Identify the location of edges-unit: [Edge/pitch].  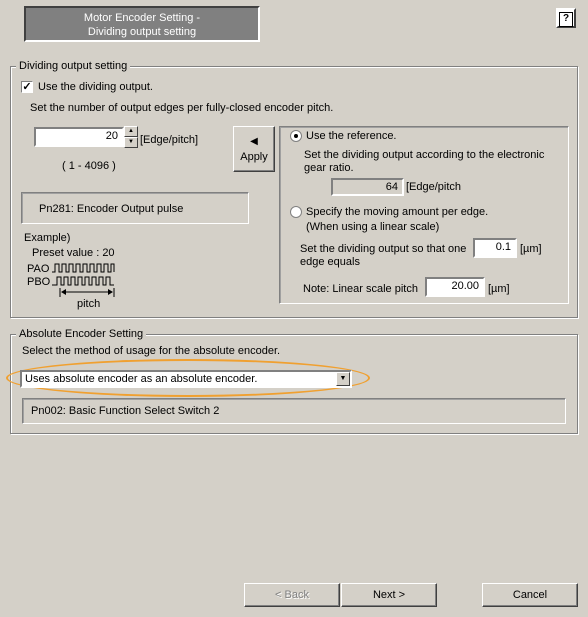
(169, 140).